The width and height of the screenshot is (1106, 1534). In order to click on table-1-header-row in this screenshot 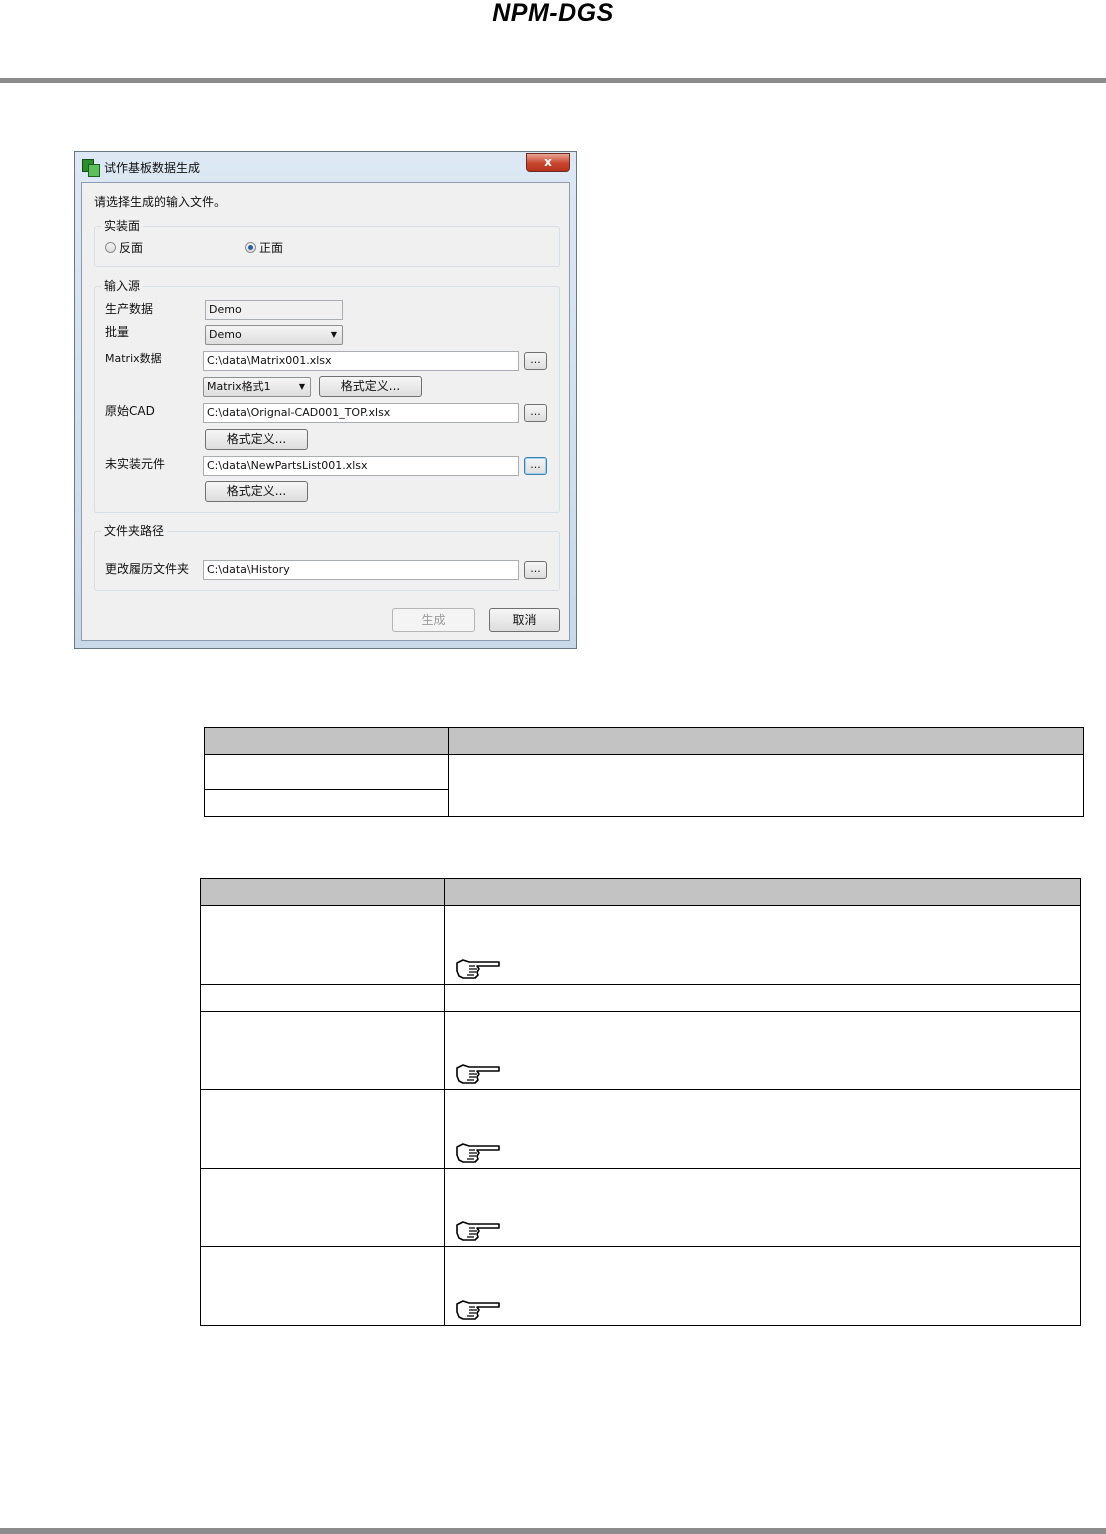, I will do `click(644, 741)`.